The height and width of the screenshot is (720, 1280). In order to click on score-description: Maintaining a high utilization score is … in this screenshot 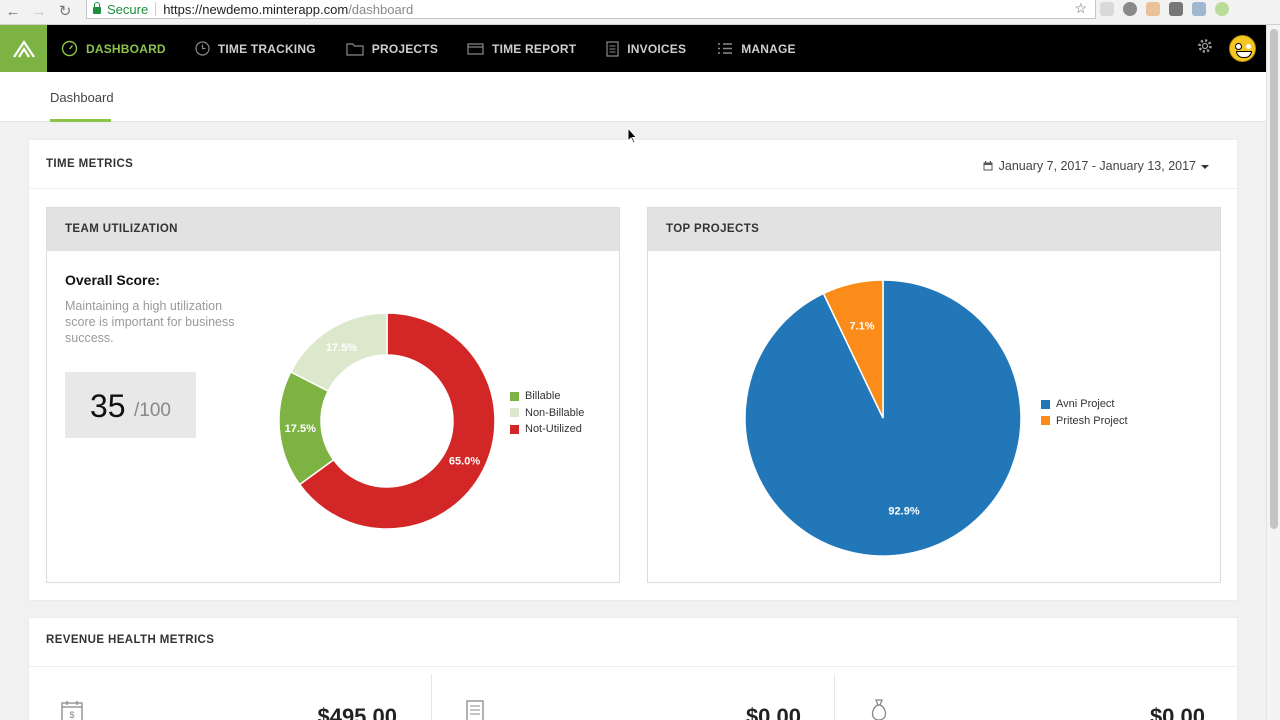, I will do `click(150, 322)`.